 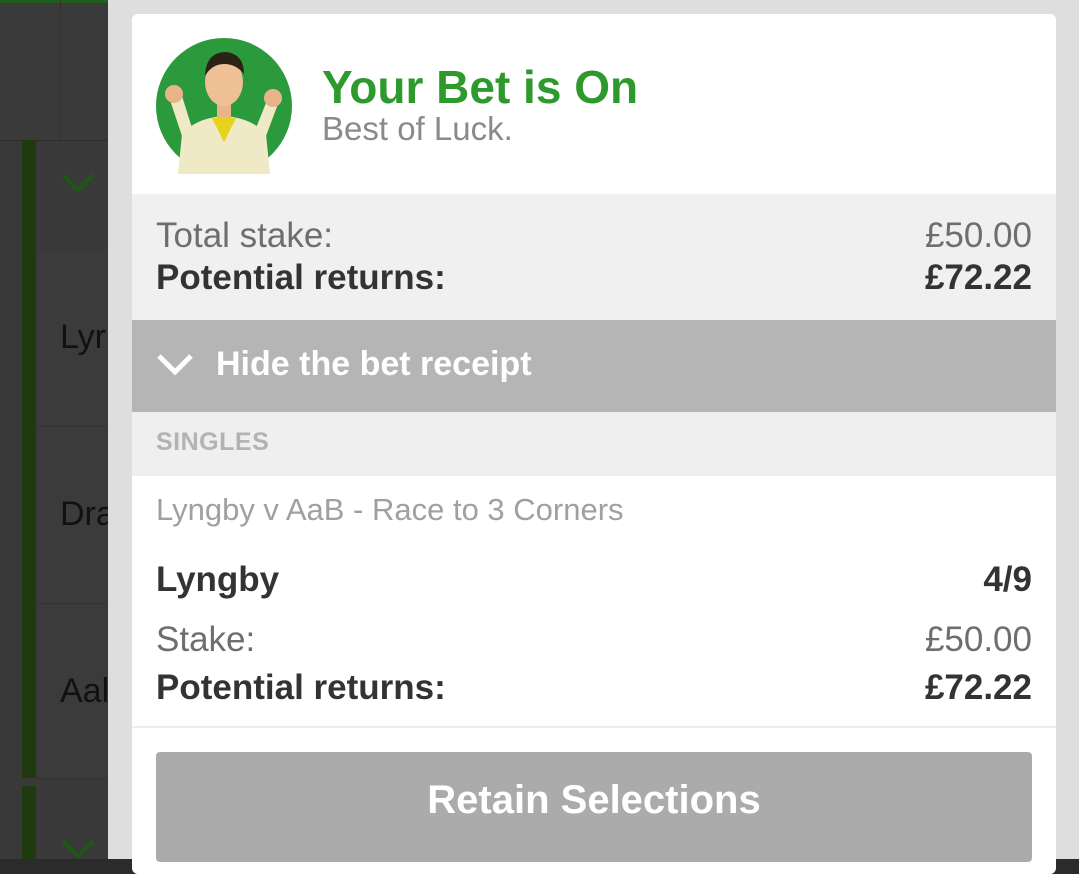 I want to click on stake-label: Stake:, so click(x=206, y=639).